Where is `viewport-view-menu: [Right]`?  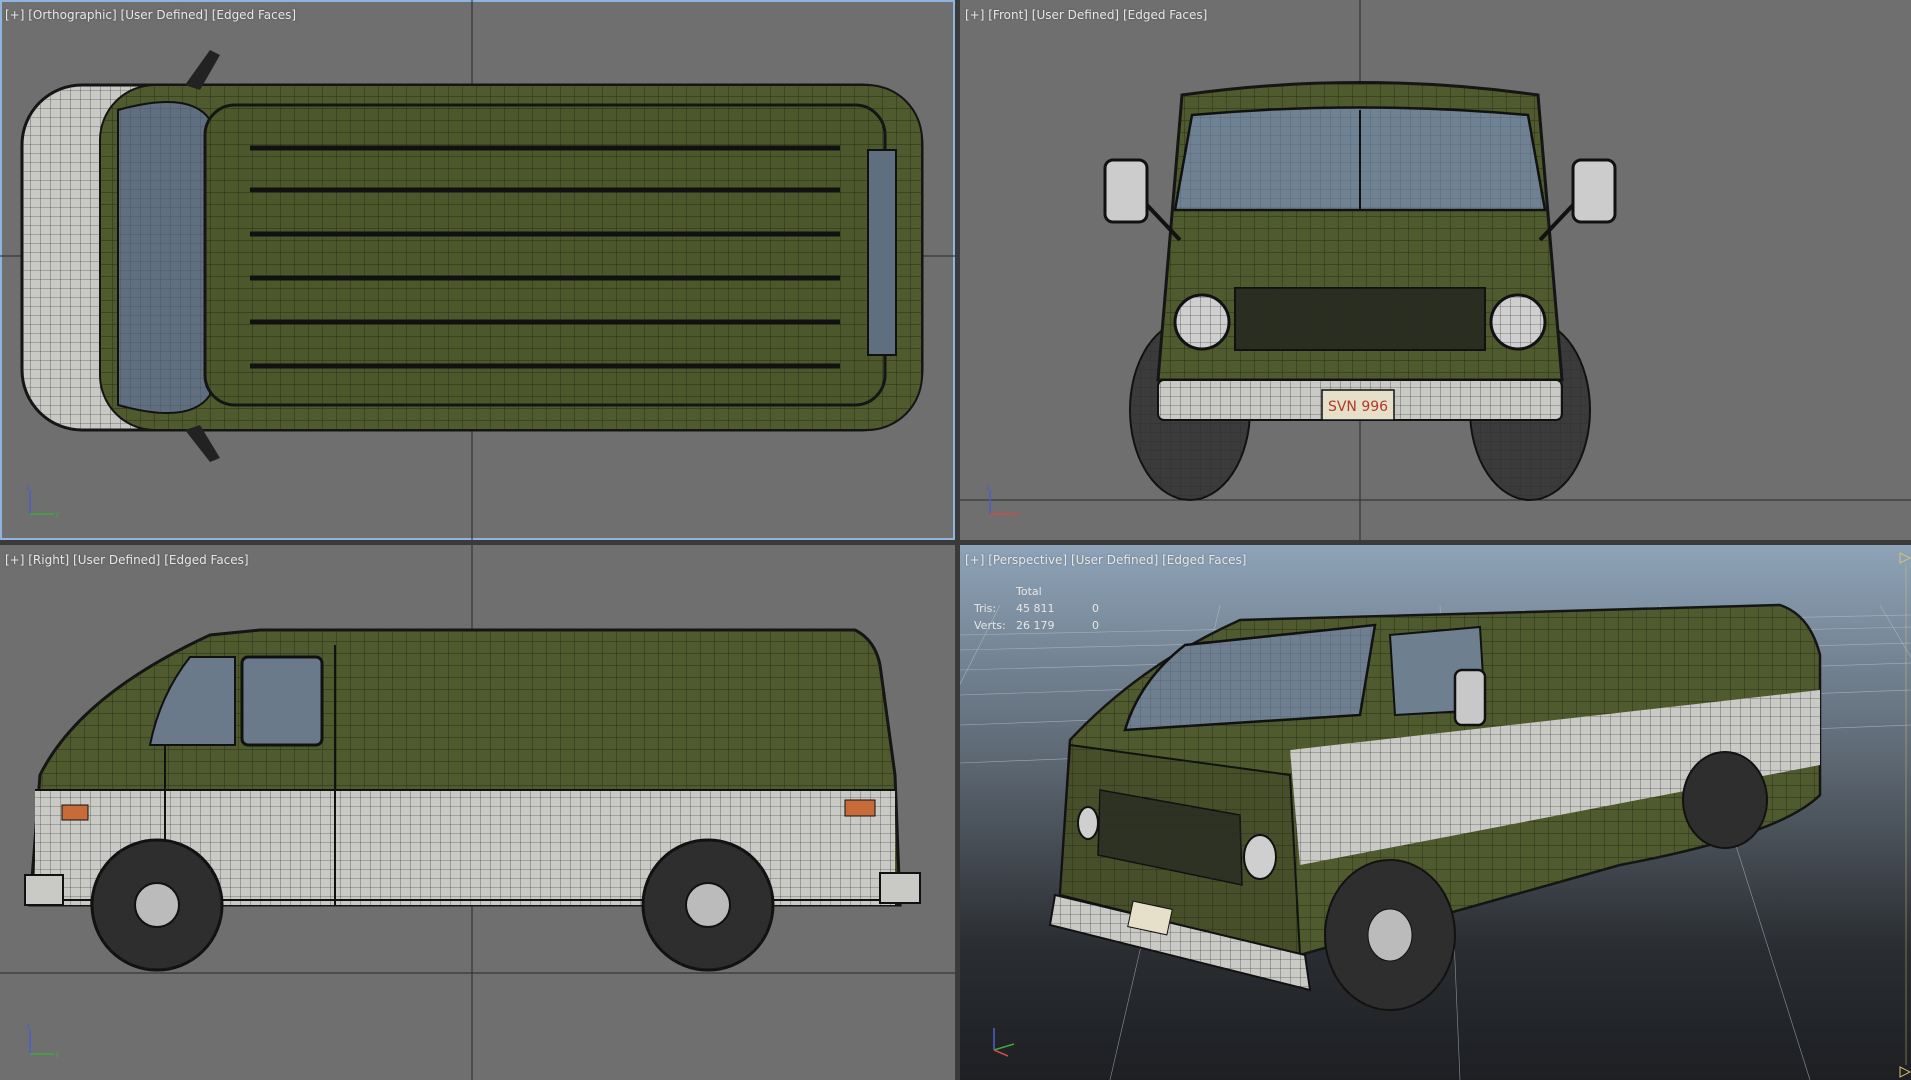 viewport-view-menu: [Right] is located at coordinates (48, 560).